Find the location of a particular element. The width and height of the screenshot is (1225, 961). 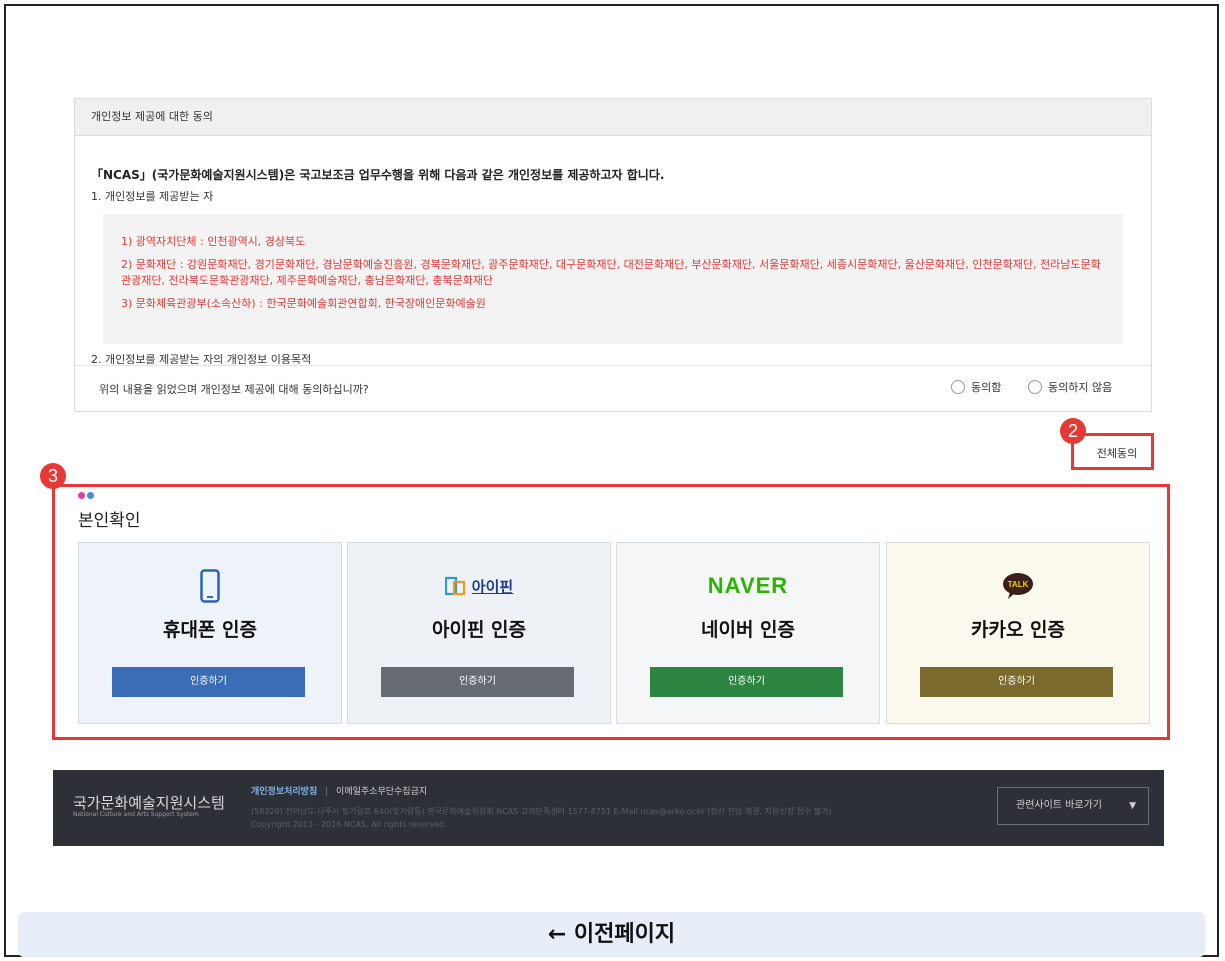

footer-subtitle: National Culture and Arts Support System is located at coordinates (136, 814).